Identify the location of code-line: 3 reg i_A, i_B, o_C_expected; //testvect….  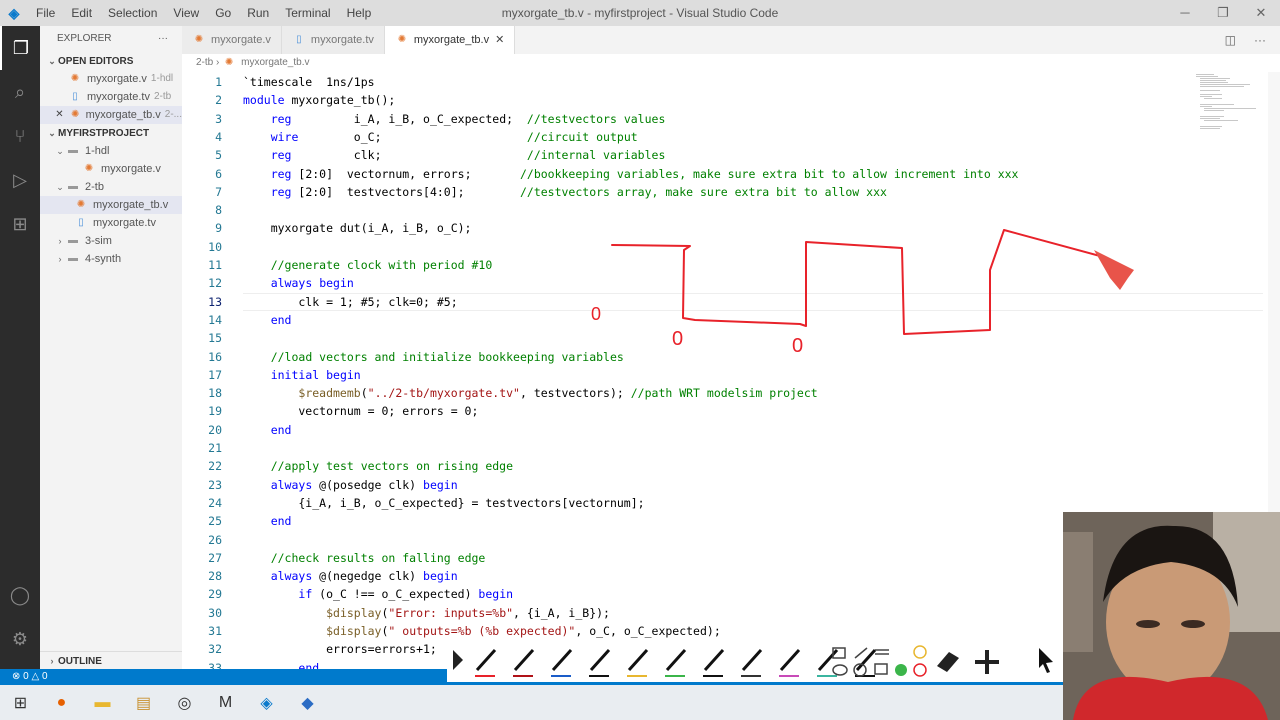
(727, 119).